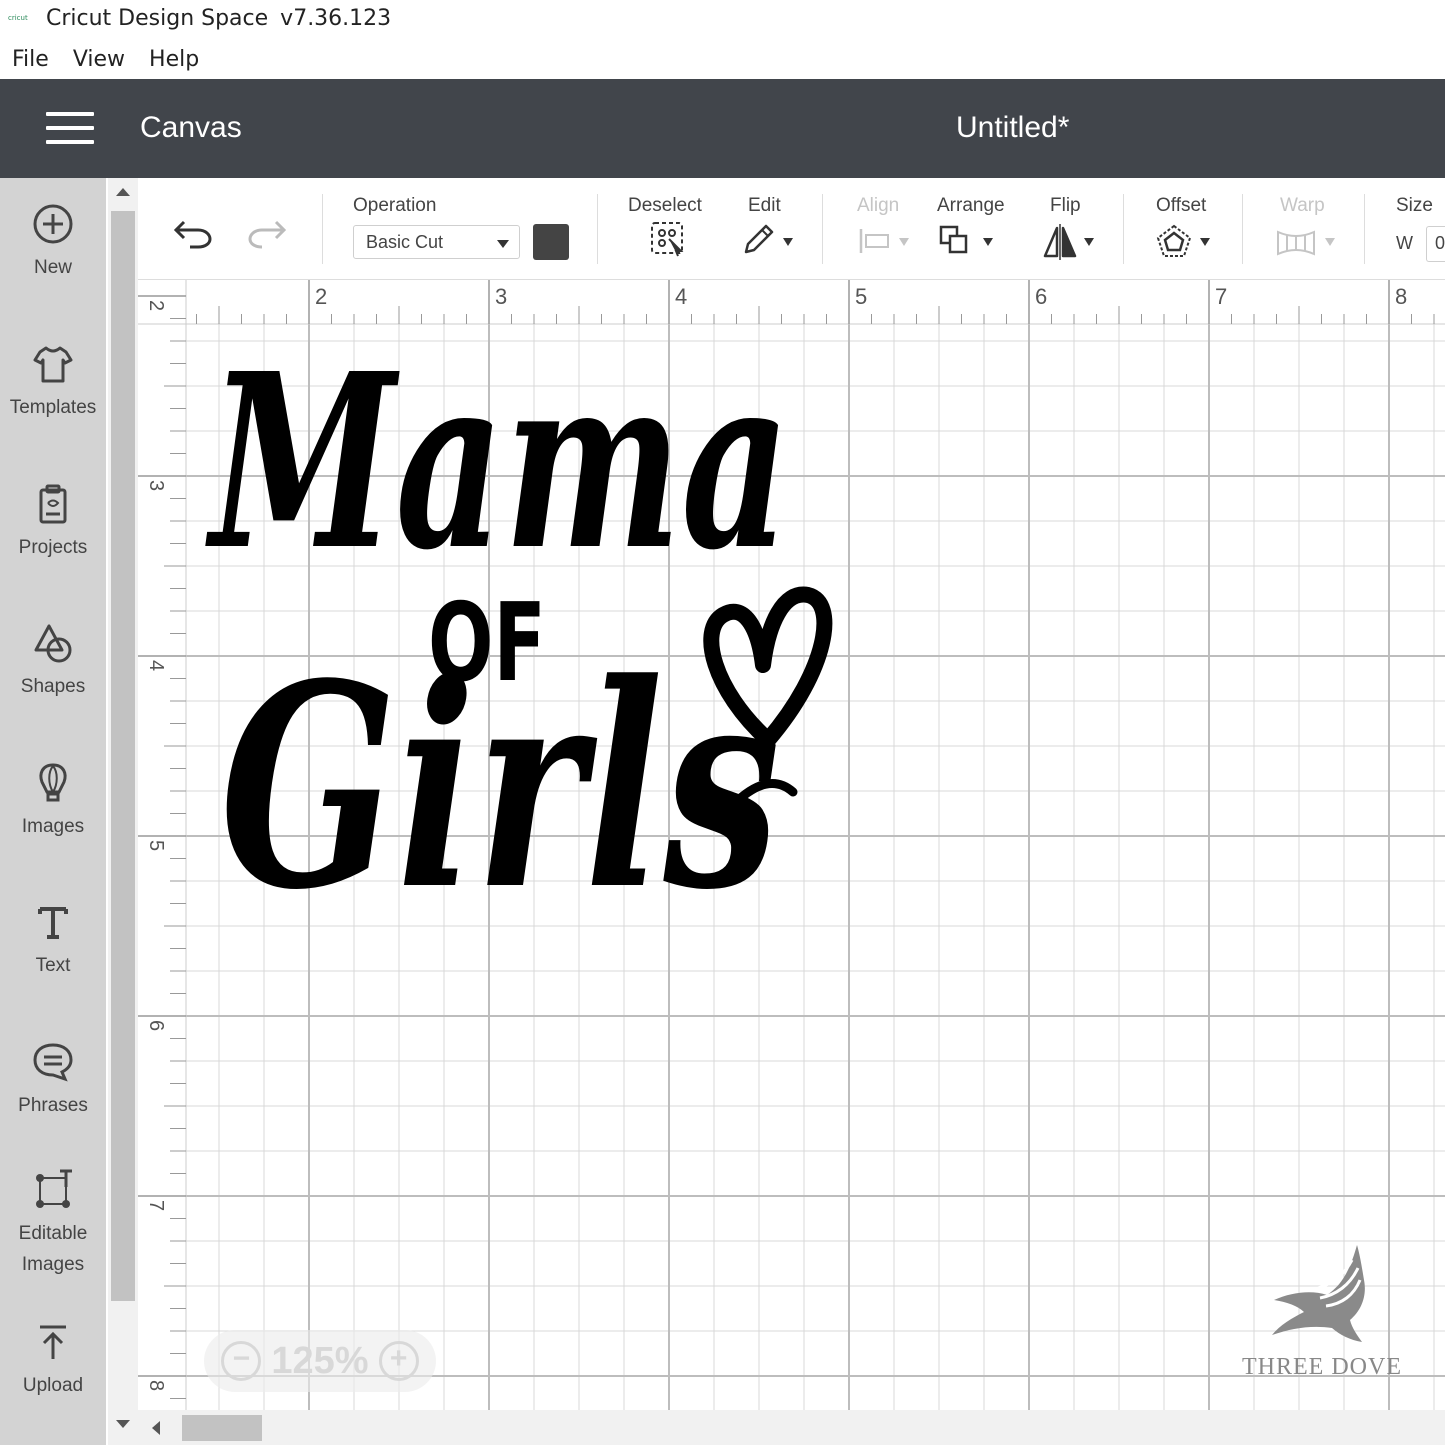 Image resolution: width=1445 pixels, height=1445 pixels. I want to click on chevron-down-icon, so click(503, 244).